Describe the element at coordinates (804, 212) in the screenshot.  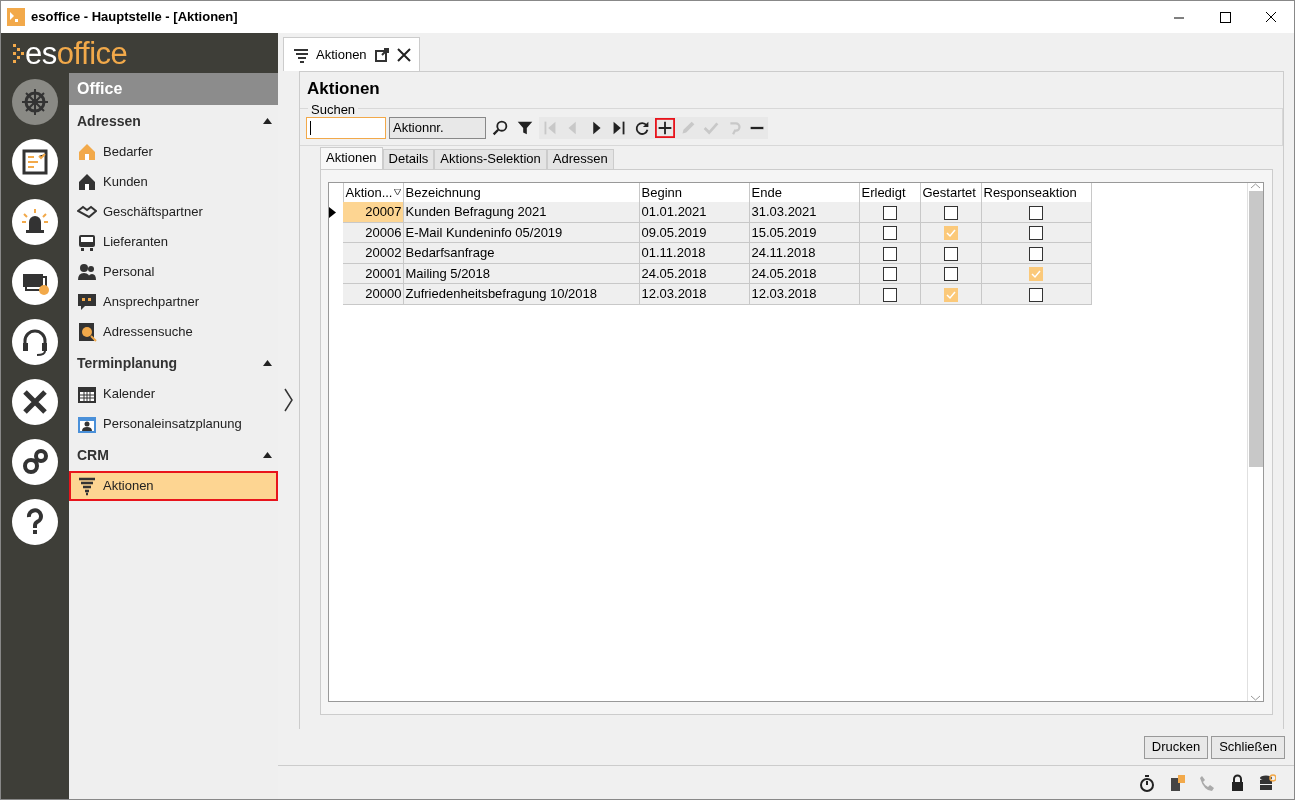
I see `table-cell: 31.03.2021` at that location.